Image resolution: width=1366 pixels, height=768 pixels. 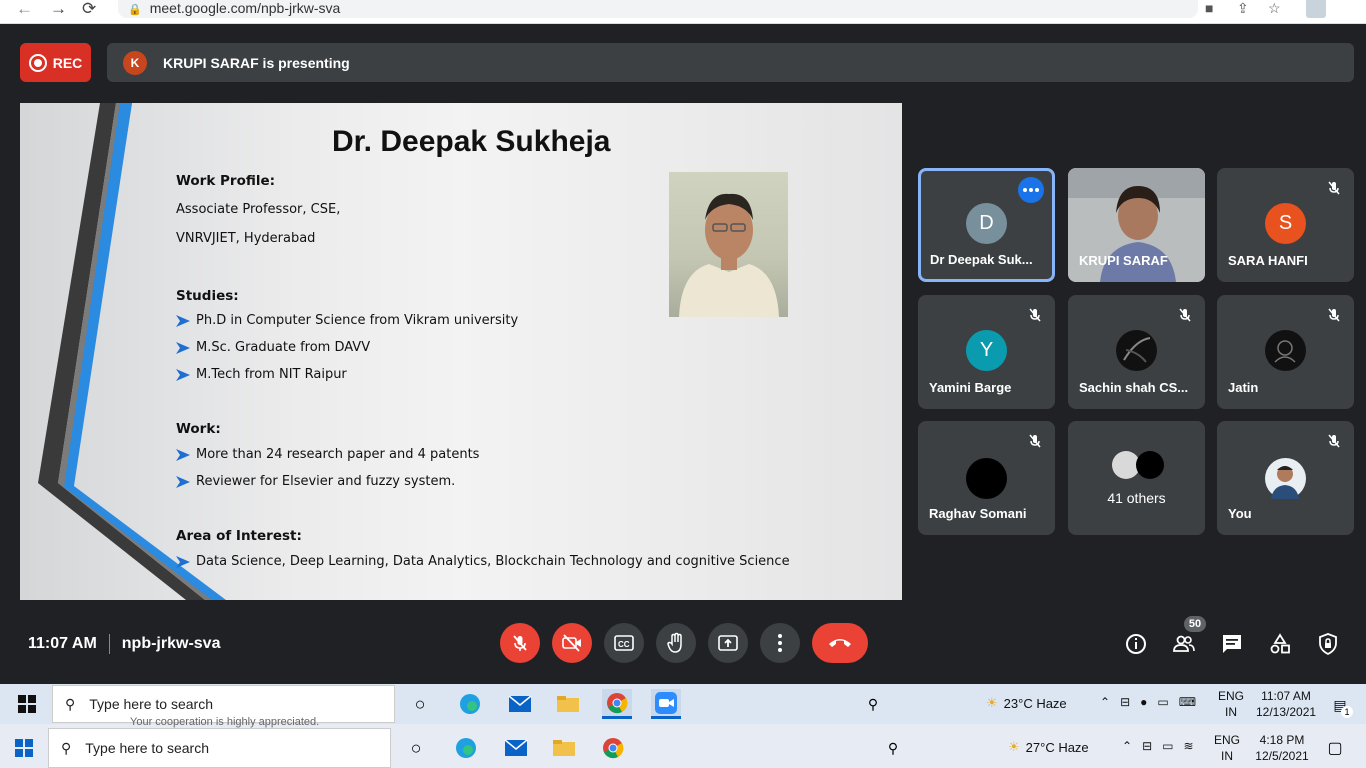 I want to click on more-options-button, so click(x=780, y=643).